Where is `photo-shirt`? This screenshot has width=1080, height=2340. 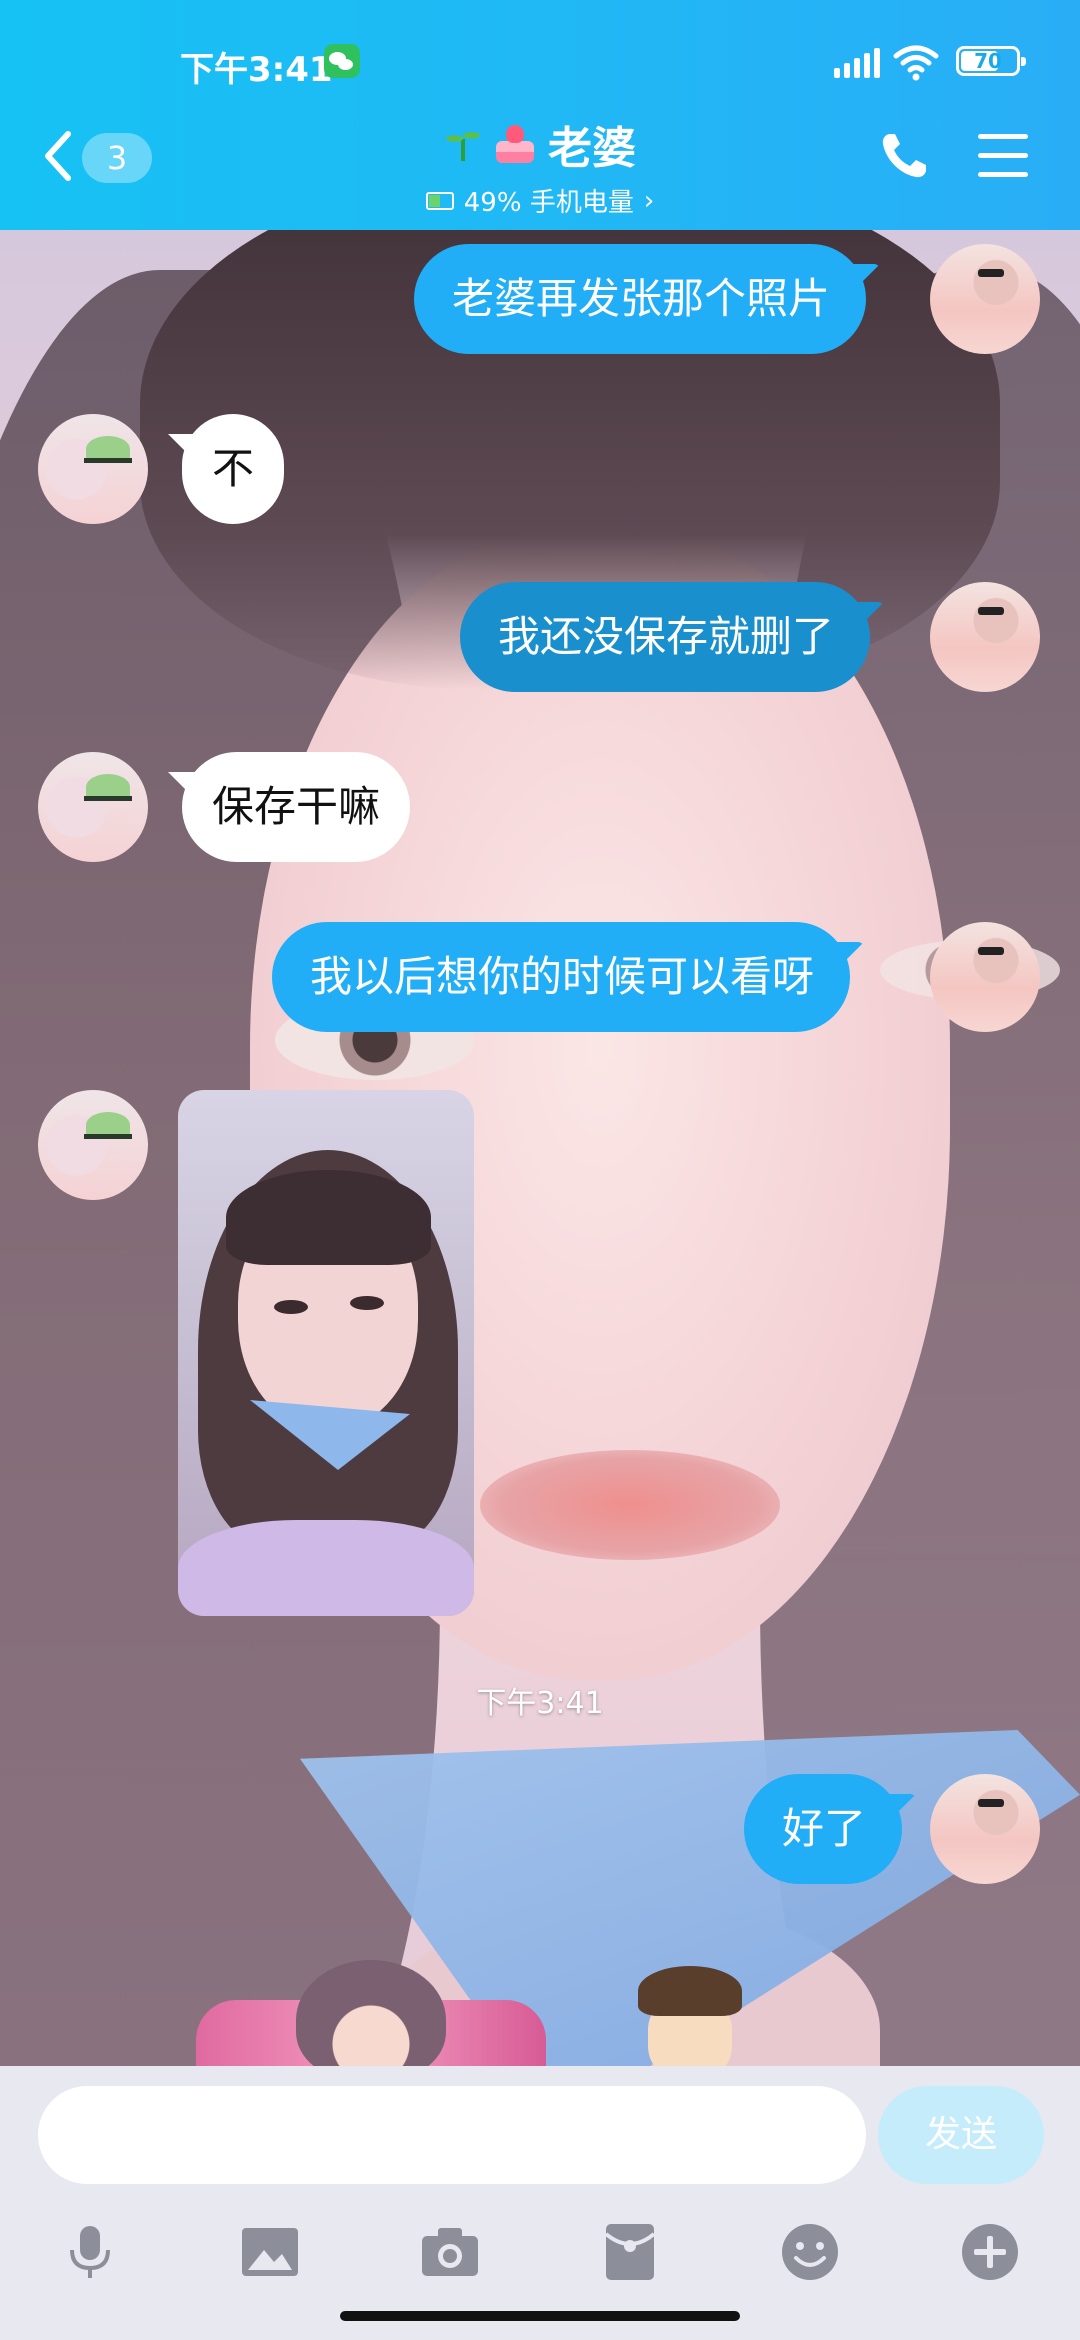
photo-shirt is located at coordinates (326, 1568).